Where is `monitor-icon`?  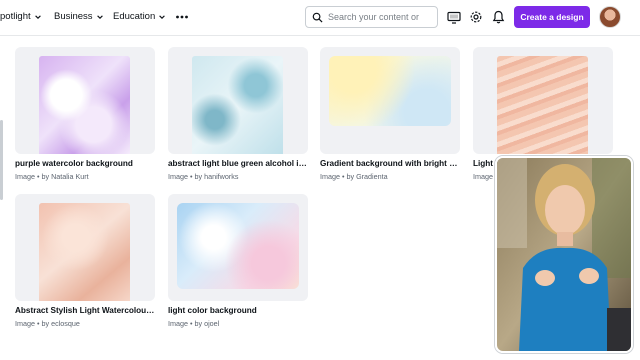 monitor-icon is located at coordinates (454, 17).